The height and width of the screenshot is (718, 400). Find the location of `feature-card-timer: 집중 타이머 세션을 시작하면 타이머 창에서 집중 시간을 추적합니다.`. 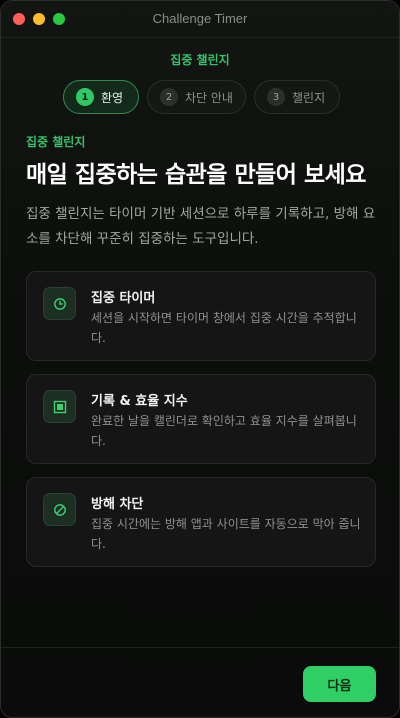

feature-card-timer: 집중 타이머 세션을 시작하면 타이머 창에서 집중 시간을 추적합니다. is located at coordinates (201, 316).